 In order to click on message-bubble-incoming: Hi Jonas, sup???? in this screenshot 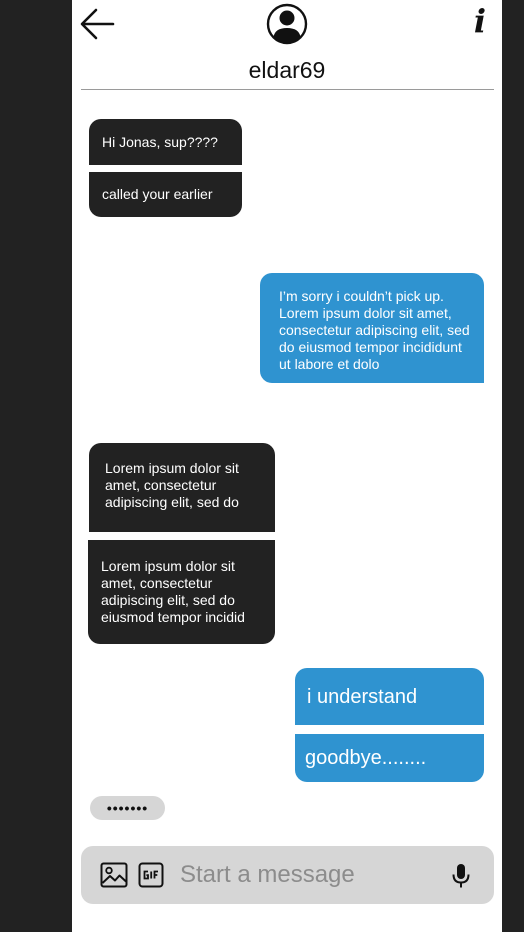, I will do `click(165, 142)`.